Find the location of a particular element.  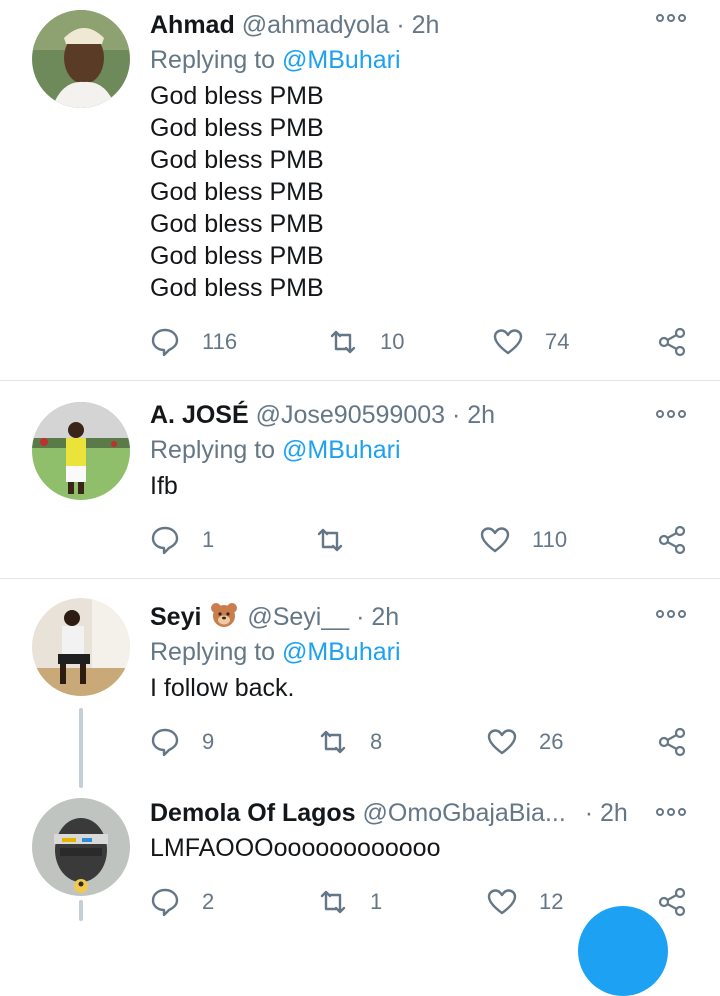

display-name: Ahmad is located at coordinates (192, 25).